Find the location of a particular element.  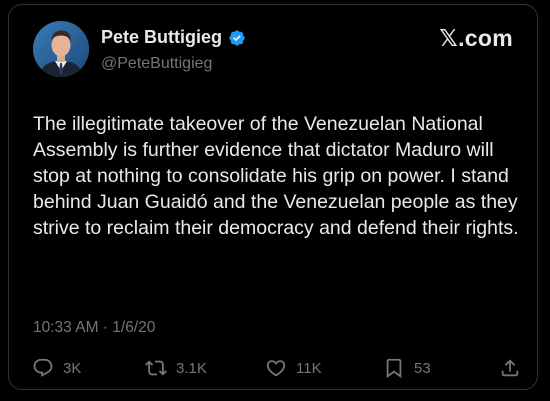

x-brand-logo: 𝕏.com is located at coordinates (476, 38).